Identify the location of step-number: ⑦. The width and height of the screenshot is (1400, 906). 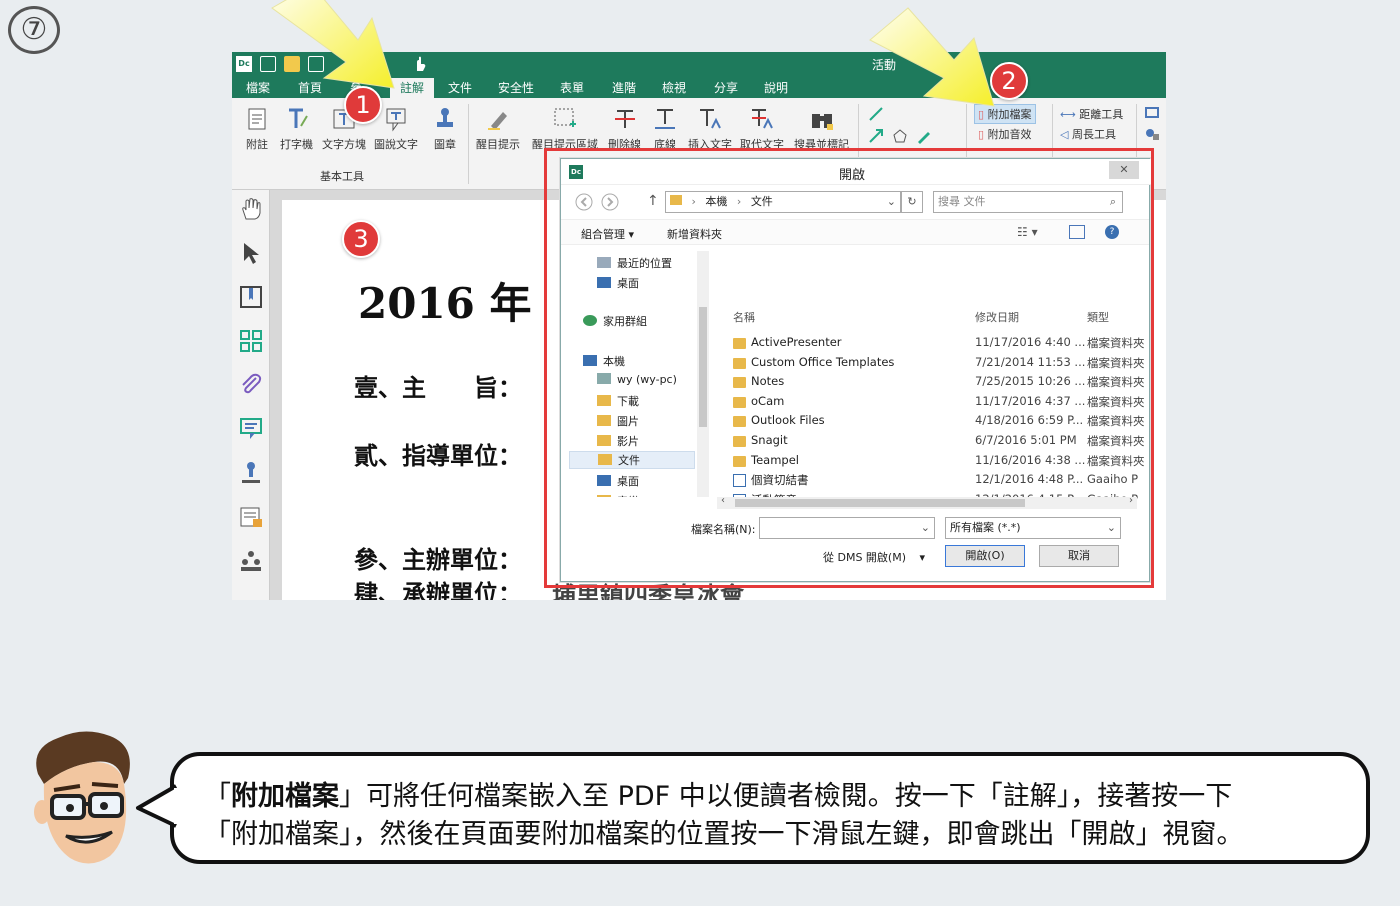
(34, 30).